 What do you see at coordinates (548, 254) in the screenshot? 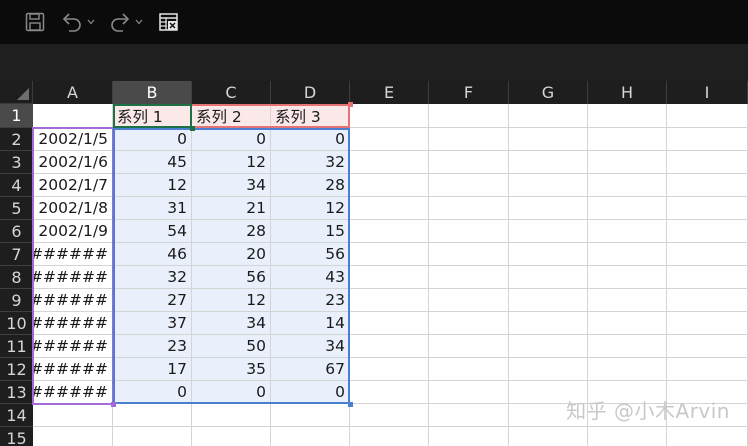
I see `cell-g7` at bounding box center [548, 254].